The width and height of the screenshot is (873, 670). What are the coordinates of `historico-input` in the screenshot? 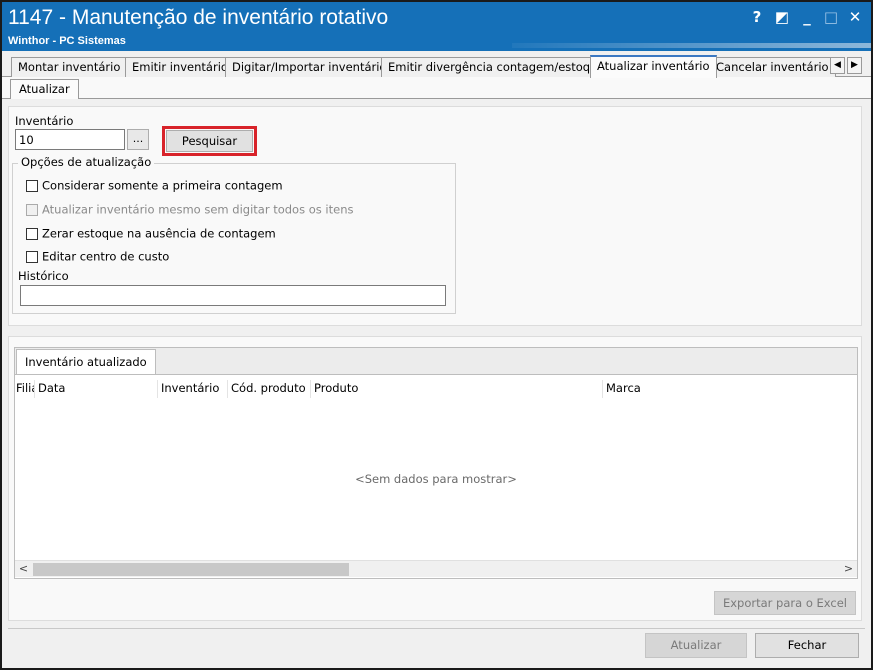 It's located at (233, 295).